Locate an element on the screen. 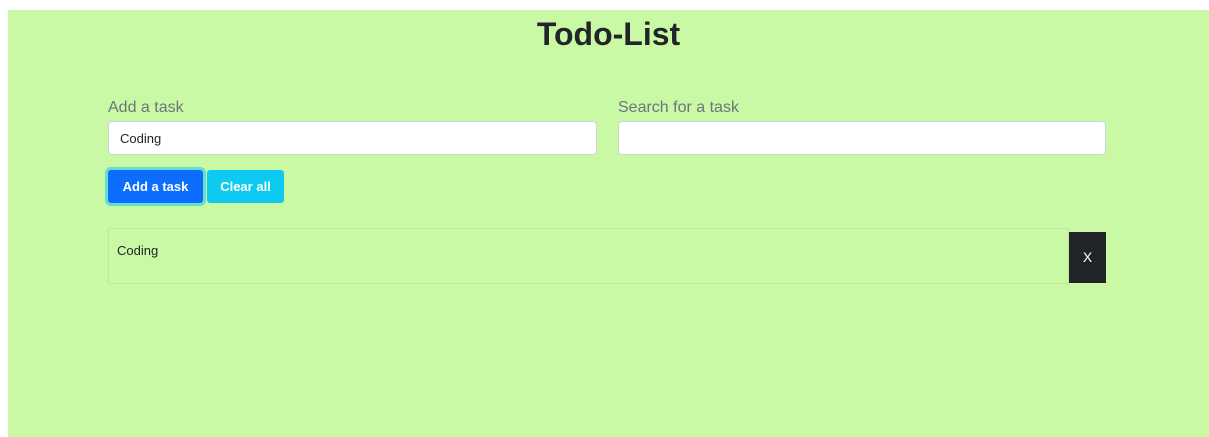 The width and height of the screenshot is (1209, 437). task-text: Coding is located at coordinates (138, 250).